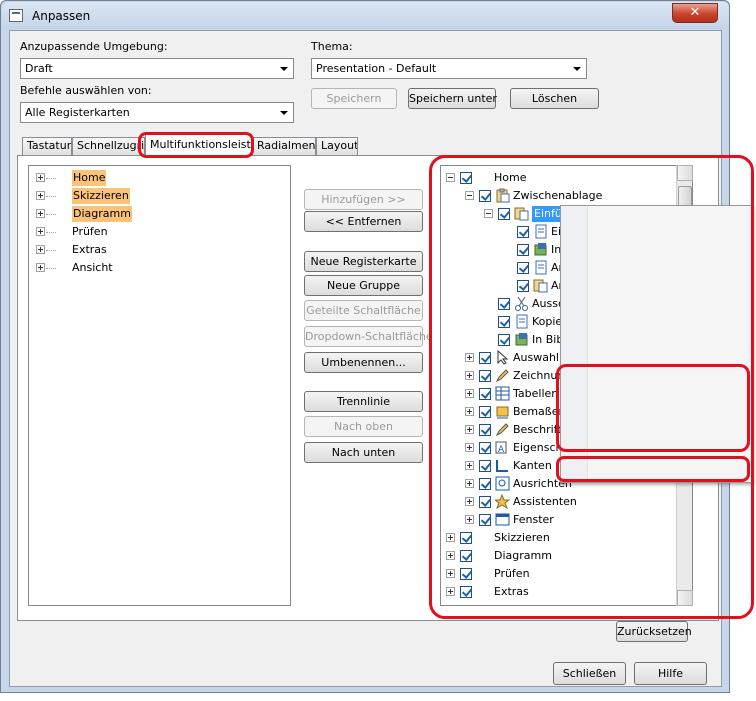 The height and width of the screenshot is (701, 756). Describe the element at coordinates (16, 15) in the screenshot. I see `window-icon` at that location.